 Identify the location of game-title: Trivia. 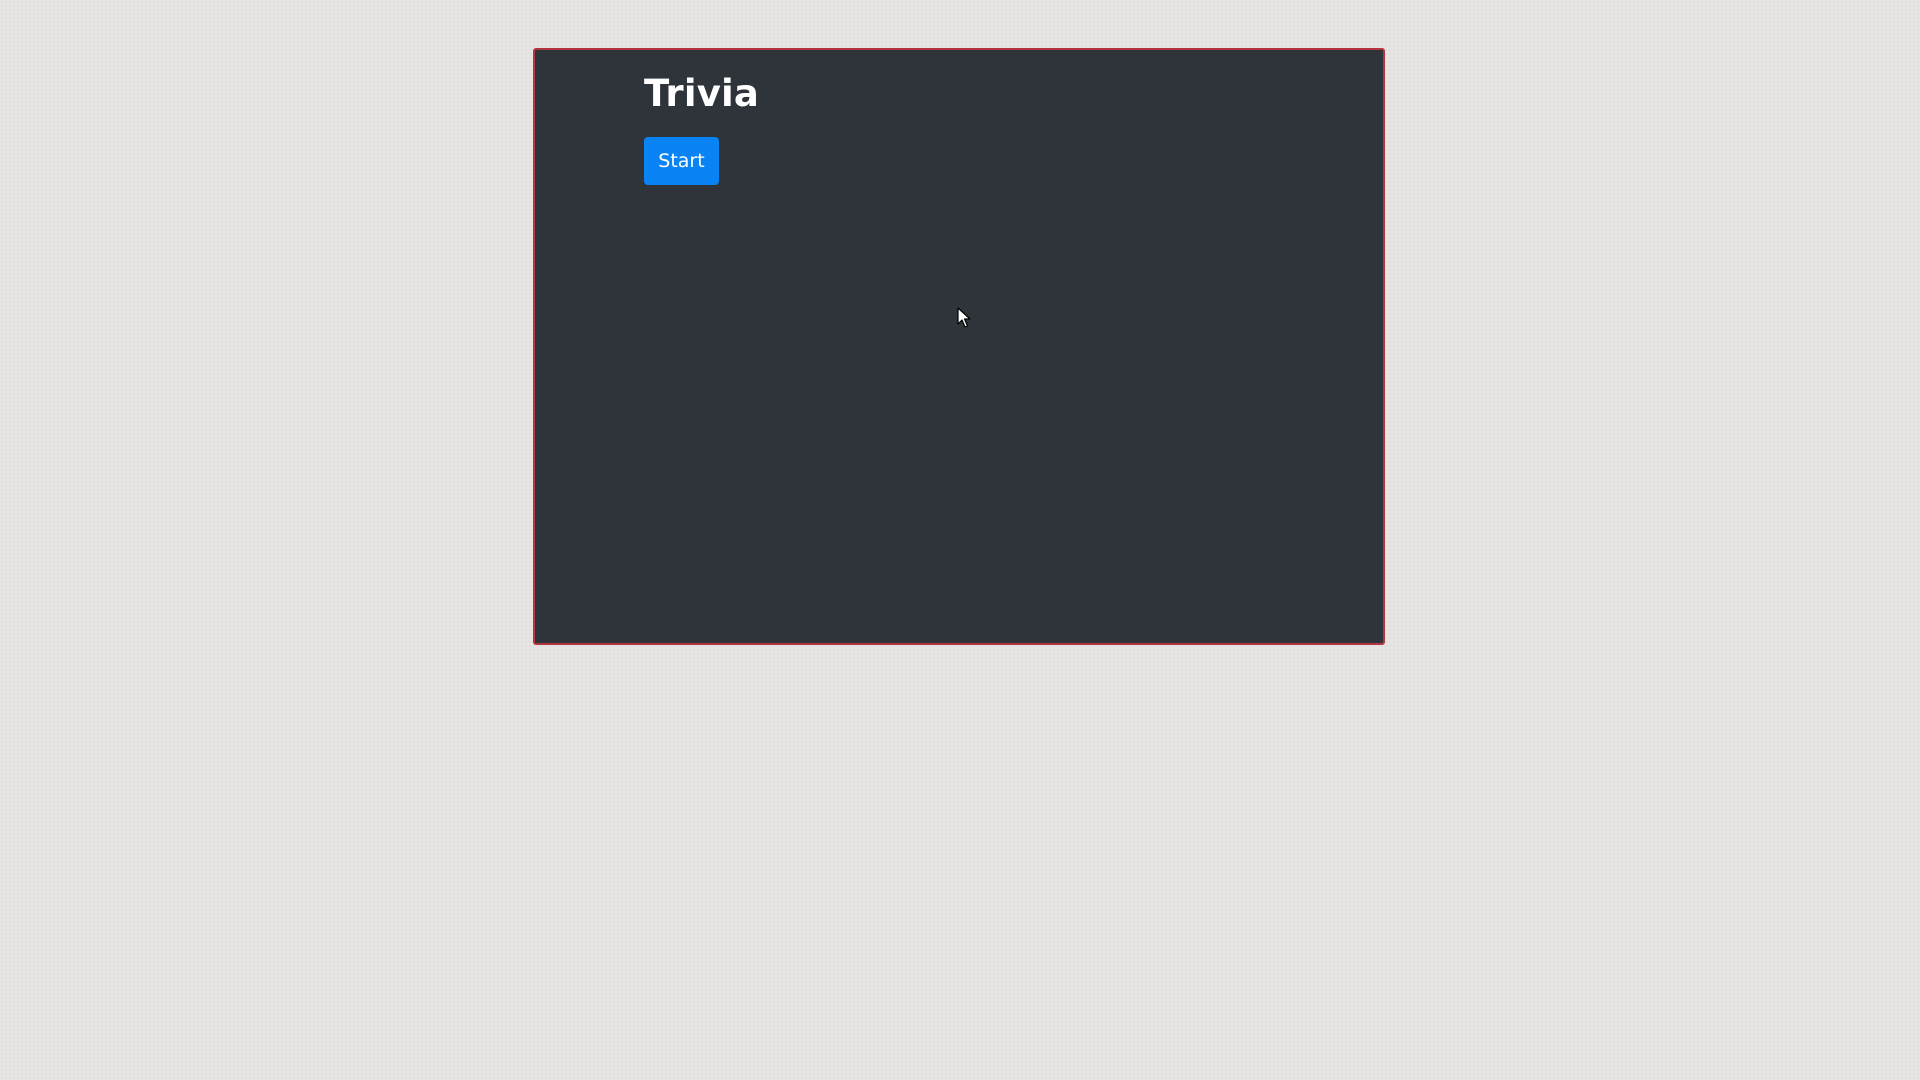
(702, 93).